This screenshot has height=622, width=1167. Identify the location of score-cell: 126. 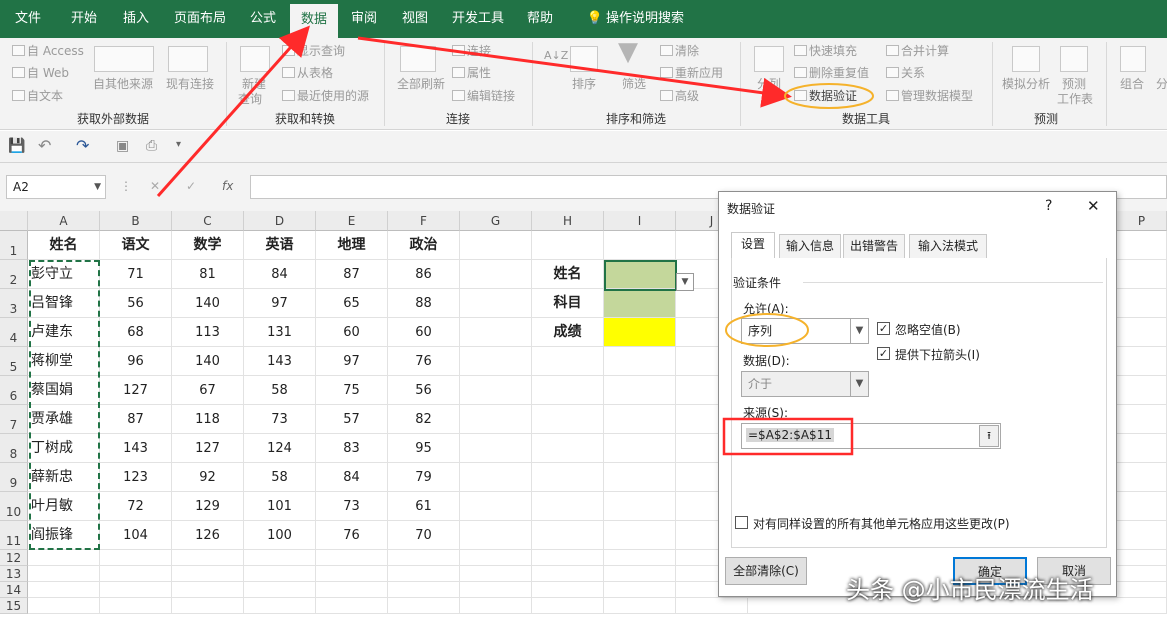
(208, 535).